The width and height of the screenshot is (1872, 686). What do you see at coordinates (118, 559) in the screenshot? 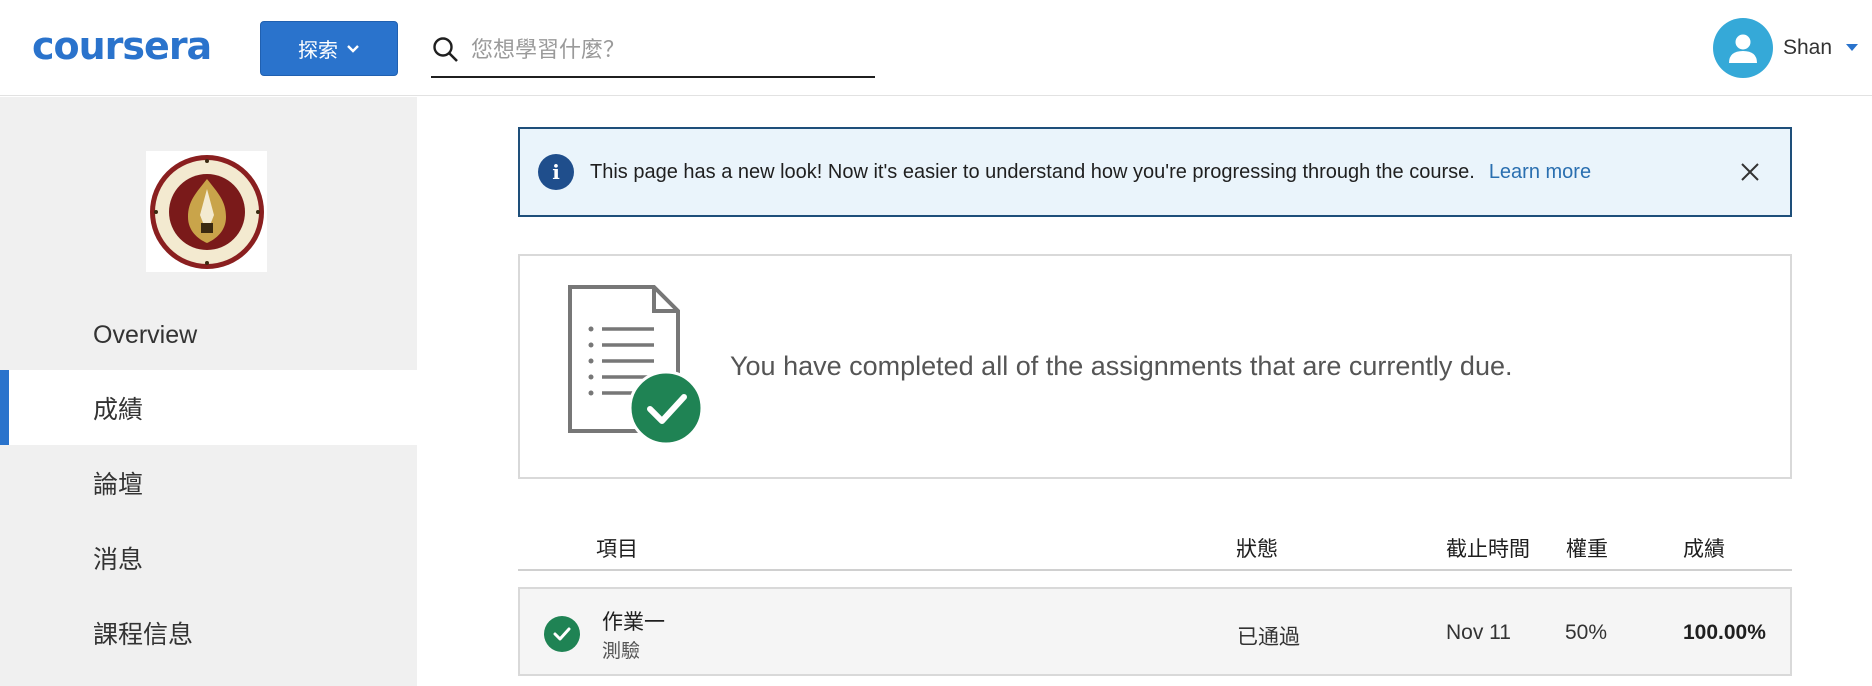
I see `sidebar-item-label: 消息` at bounding box center [118, 559].